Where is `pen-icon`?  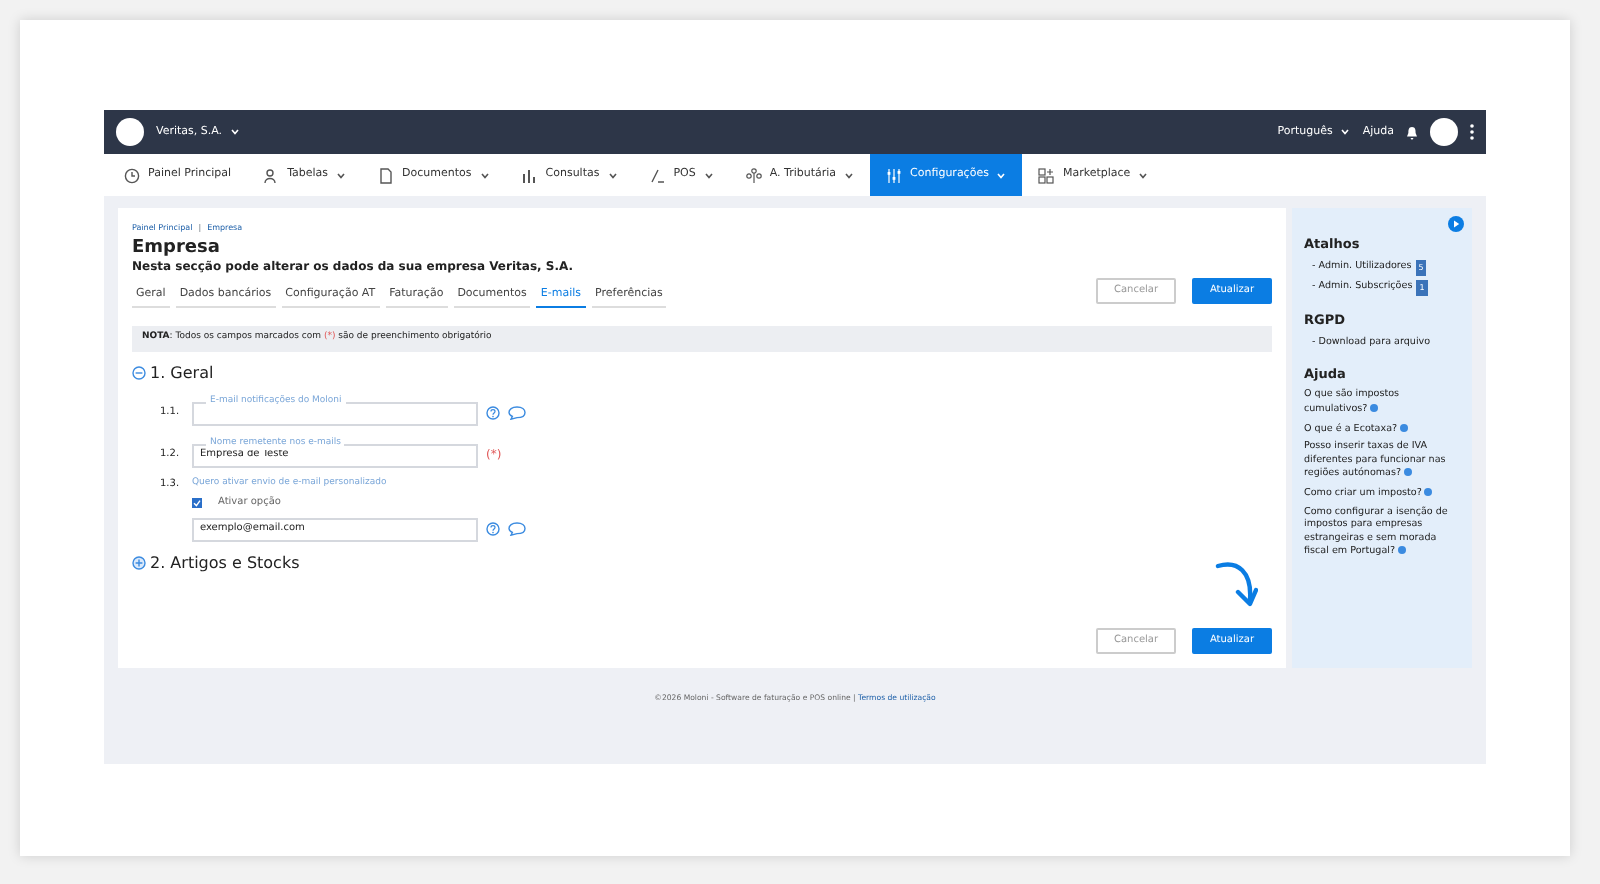
pen-icon is located at coordinates (657, 175).